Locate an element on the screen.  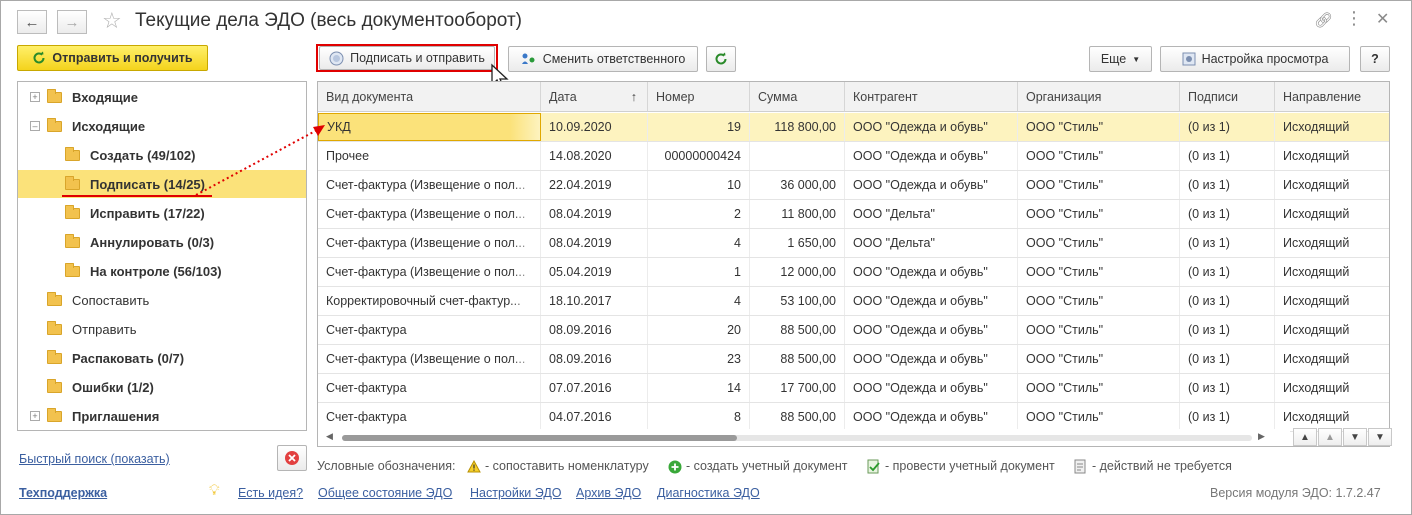
quick-search-link: Быстрый поиск (показать) is located at coordinates (94, 459).